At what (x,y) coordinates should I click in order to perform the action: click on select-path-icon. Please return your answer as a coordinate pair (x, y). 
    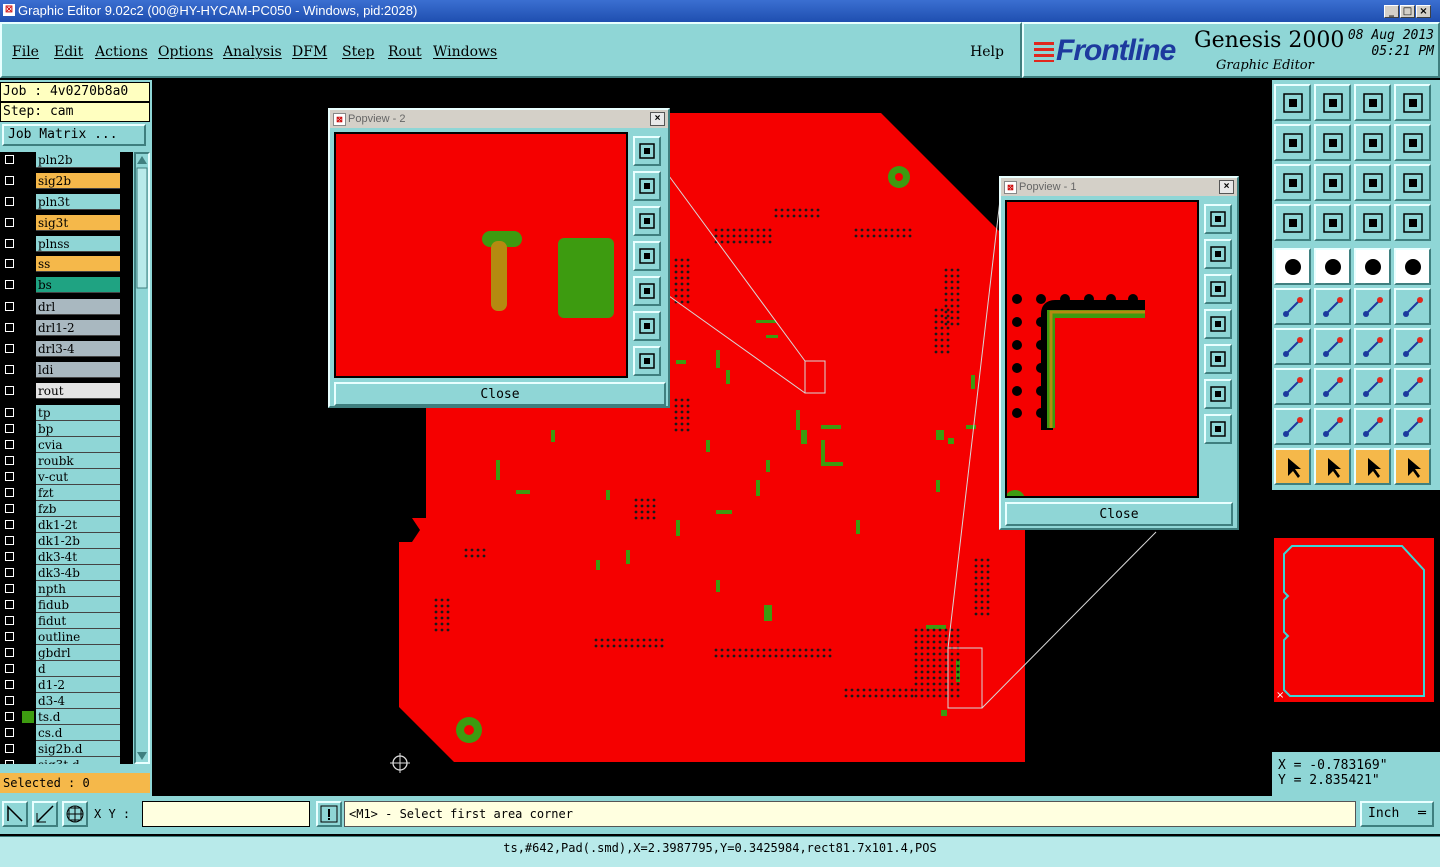
    Looking at the image, I should click on (1412, 466).